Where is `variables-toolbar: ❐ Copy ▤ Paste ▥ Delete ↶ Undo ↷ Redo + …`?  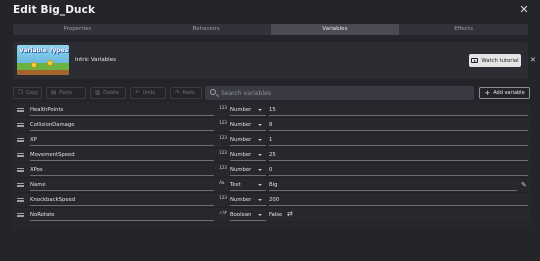
variables-toolbar: ❐ Copy ▤ Paste ▥ Delete ↶ Undo ↷ Redo + … is located at coordinates (271, 93).